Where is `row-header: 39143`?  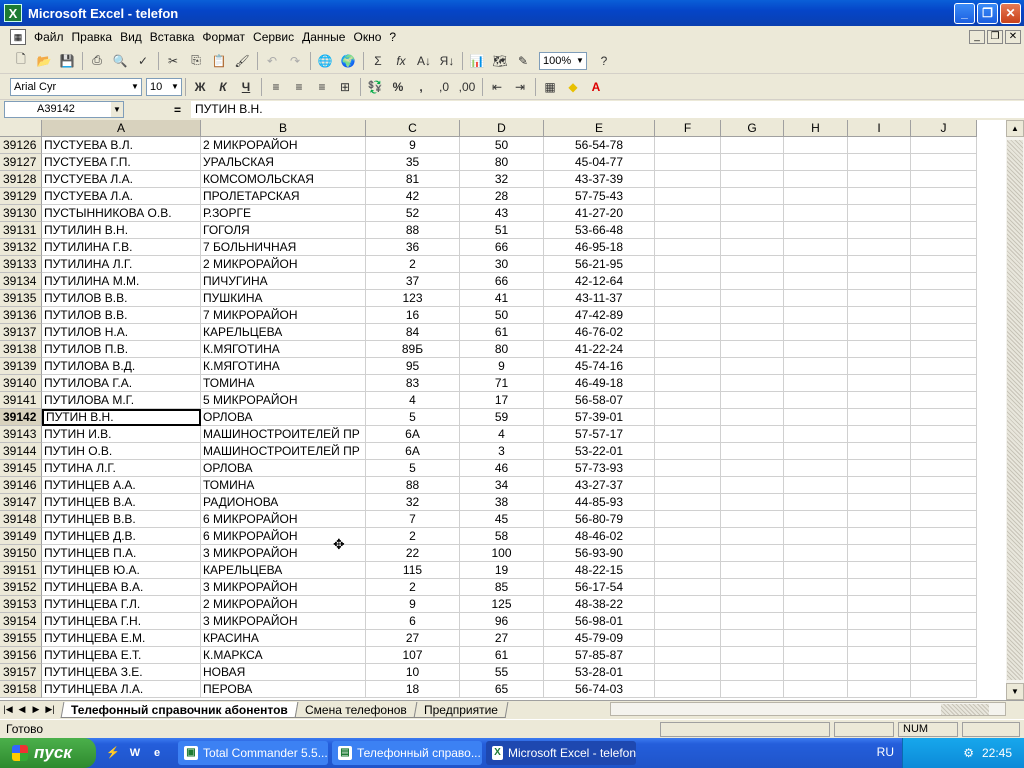
row-header: 39143 is located at coordinates (21, 434).